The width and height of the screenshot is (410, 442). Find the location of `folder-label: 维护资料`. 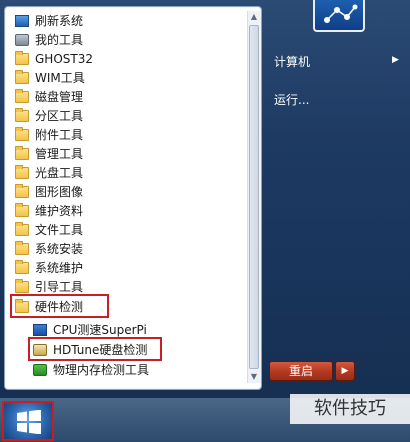

folder-label: 维护资料 is located at coordinates (59, 211).